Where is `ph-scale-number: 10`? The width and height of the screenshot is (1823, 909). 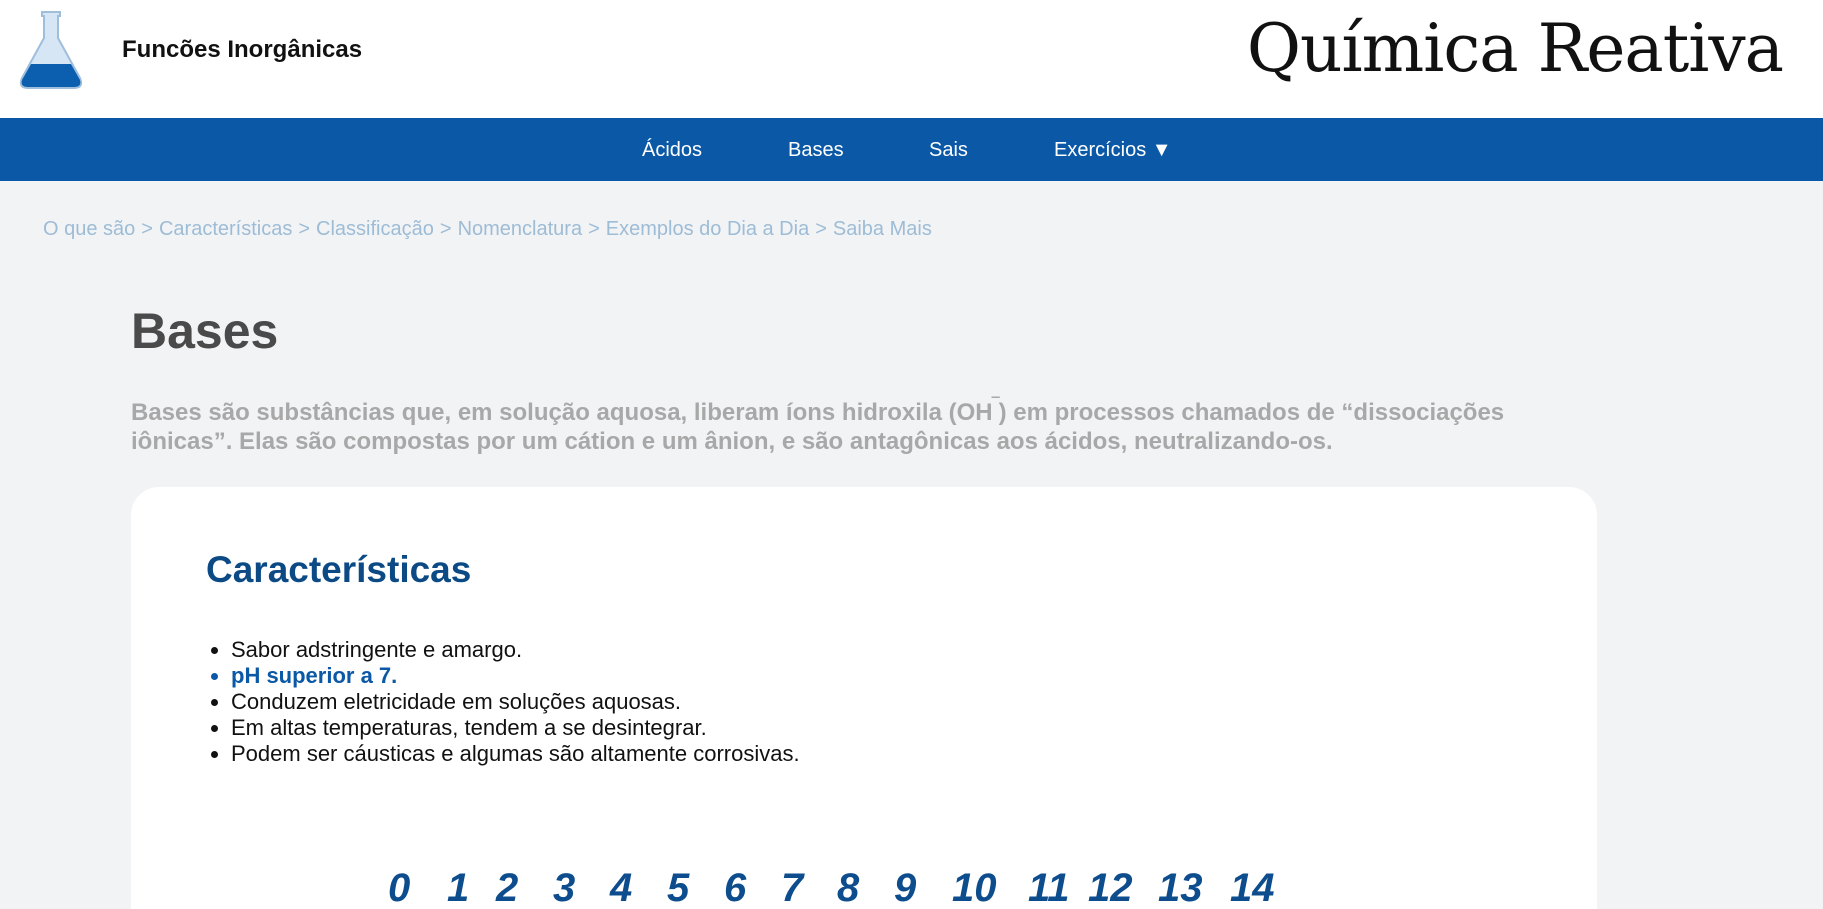
ph-scale-number: 10 is located at coordinates (974, 887).